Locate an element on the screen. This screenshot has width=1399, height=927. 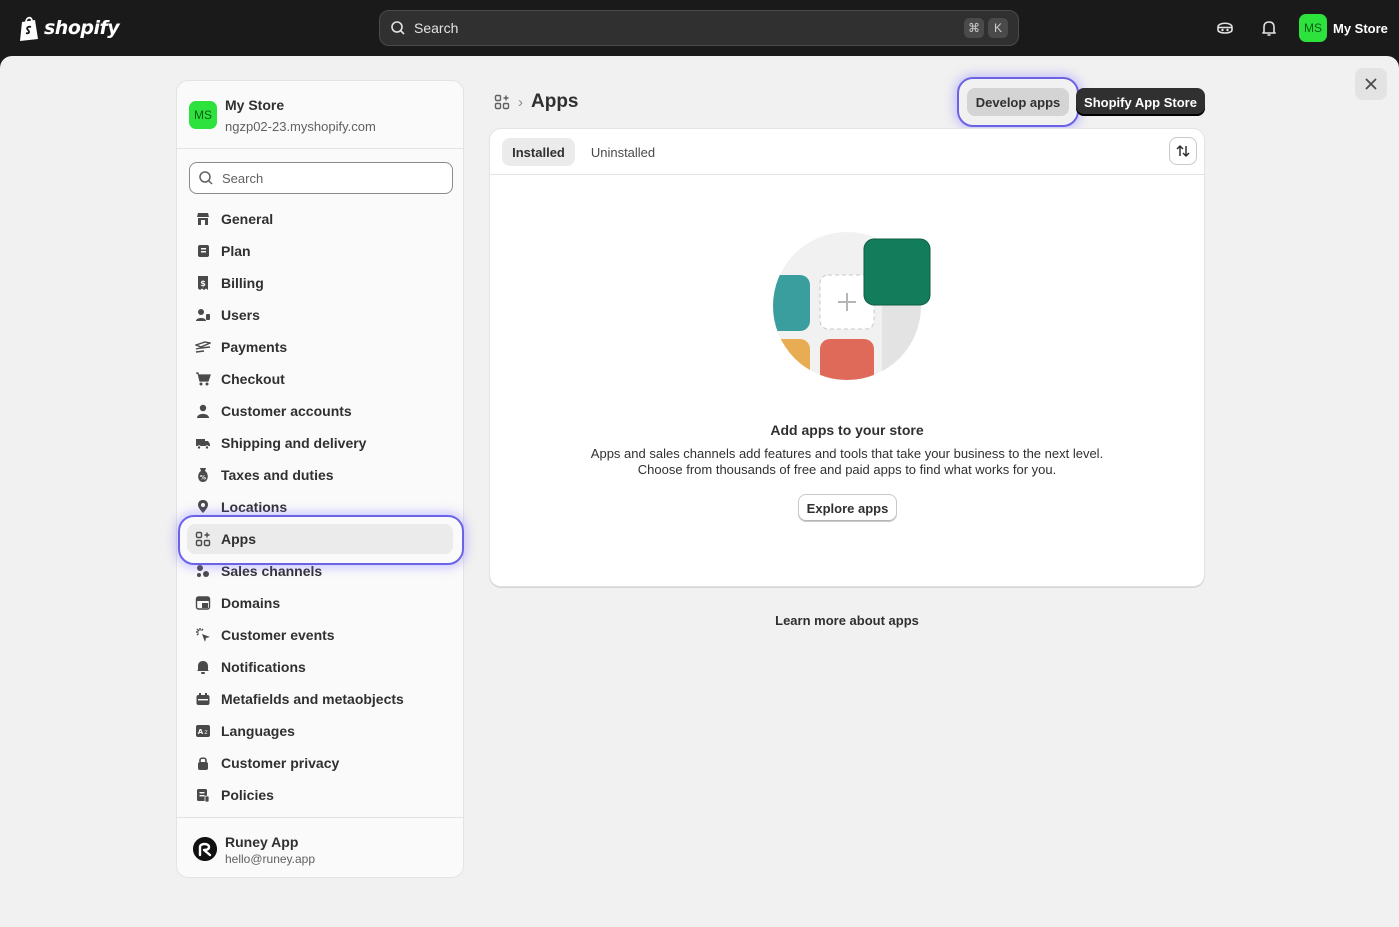
sidebar-item-label: Customer accounts is located at coordinates (286, 411).